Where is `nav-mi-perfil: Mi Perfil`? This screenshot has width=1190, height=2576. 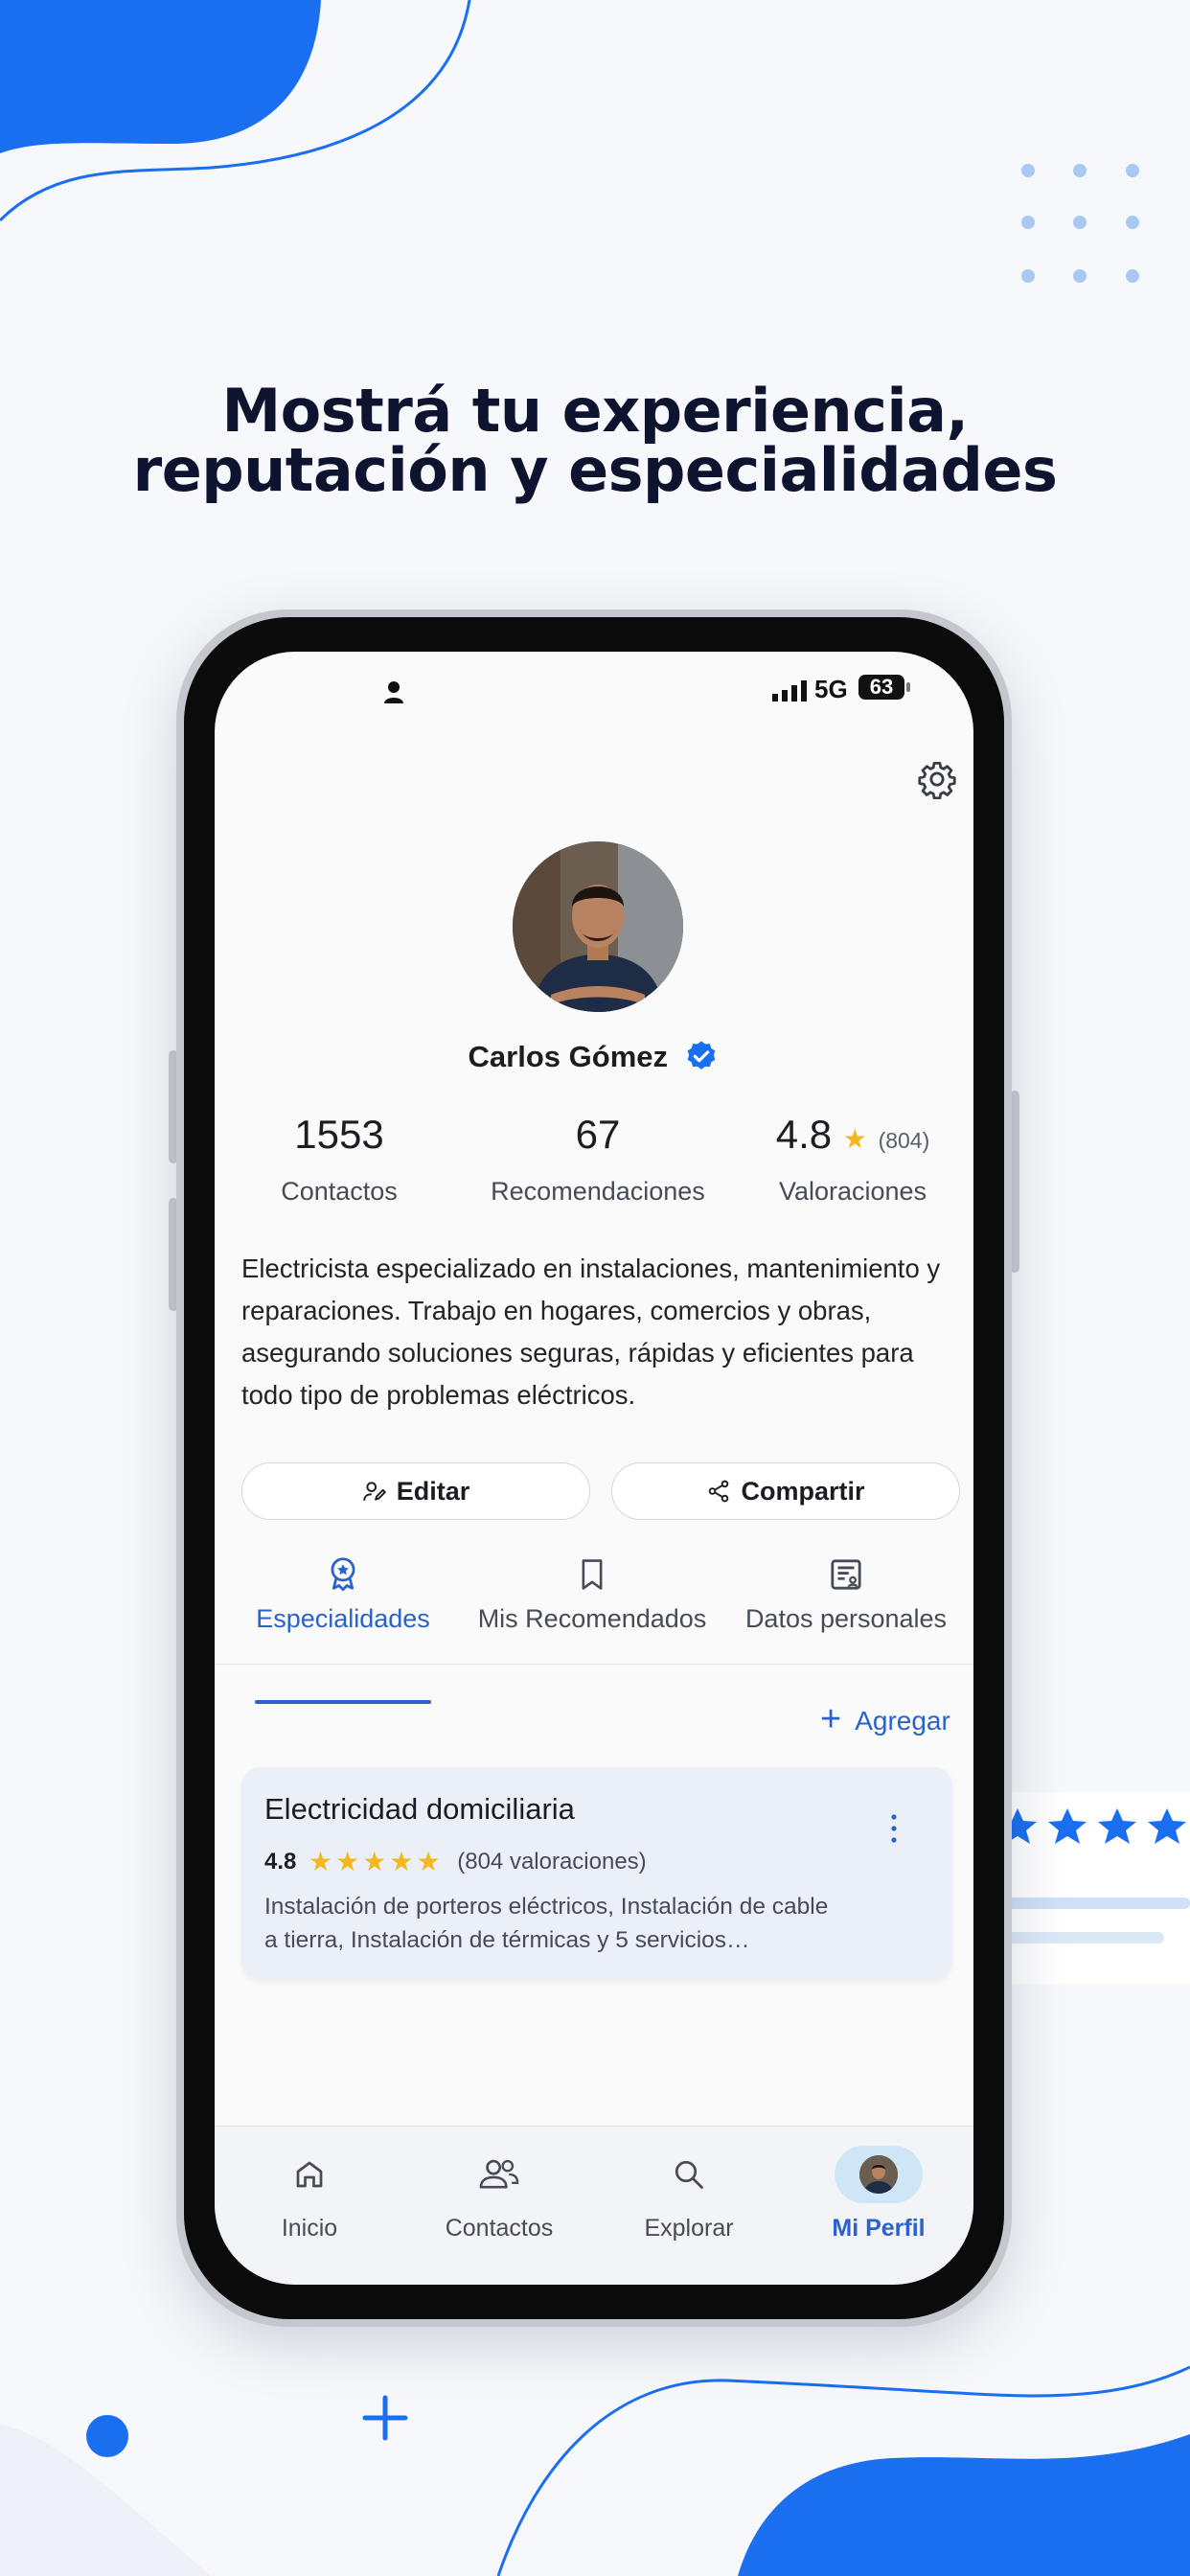 nav-mi-perfil: Mi Perfil is located at coordinates (879, 2193).